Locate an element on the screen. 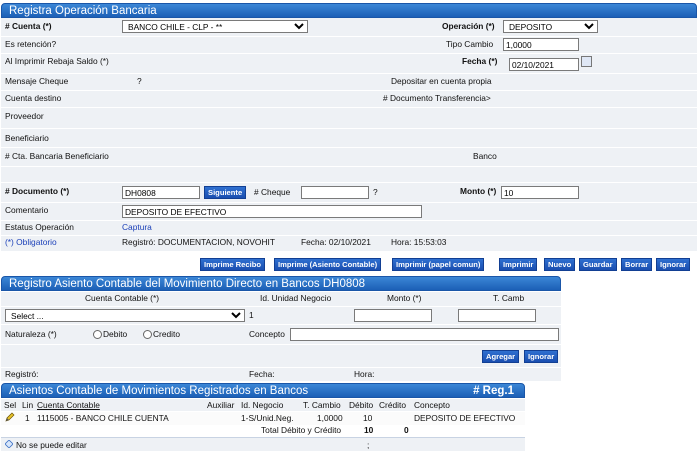 Image resolution: width=698 pixels, height=458 pixels. footer-note: No se puede editar is located at coordinates (51, 445).